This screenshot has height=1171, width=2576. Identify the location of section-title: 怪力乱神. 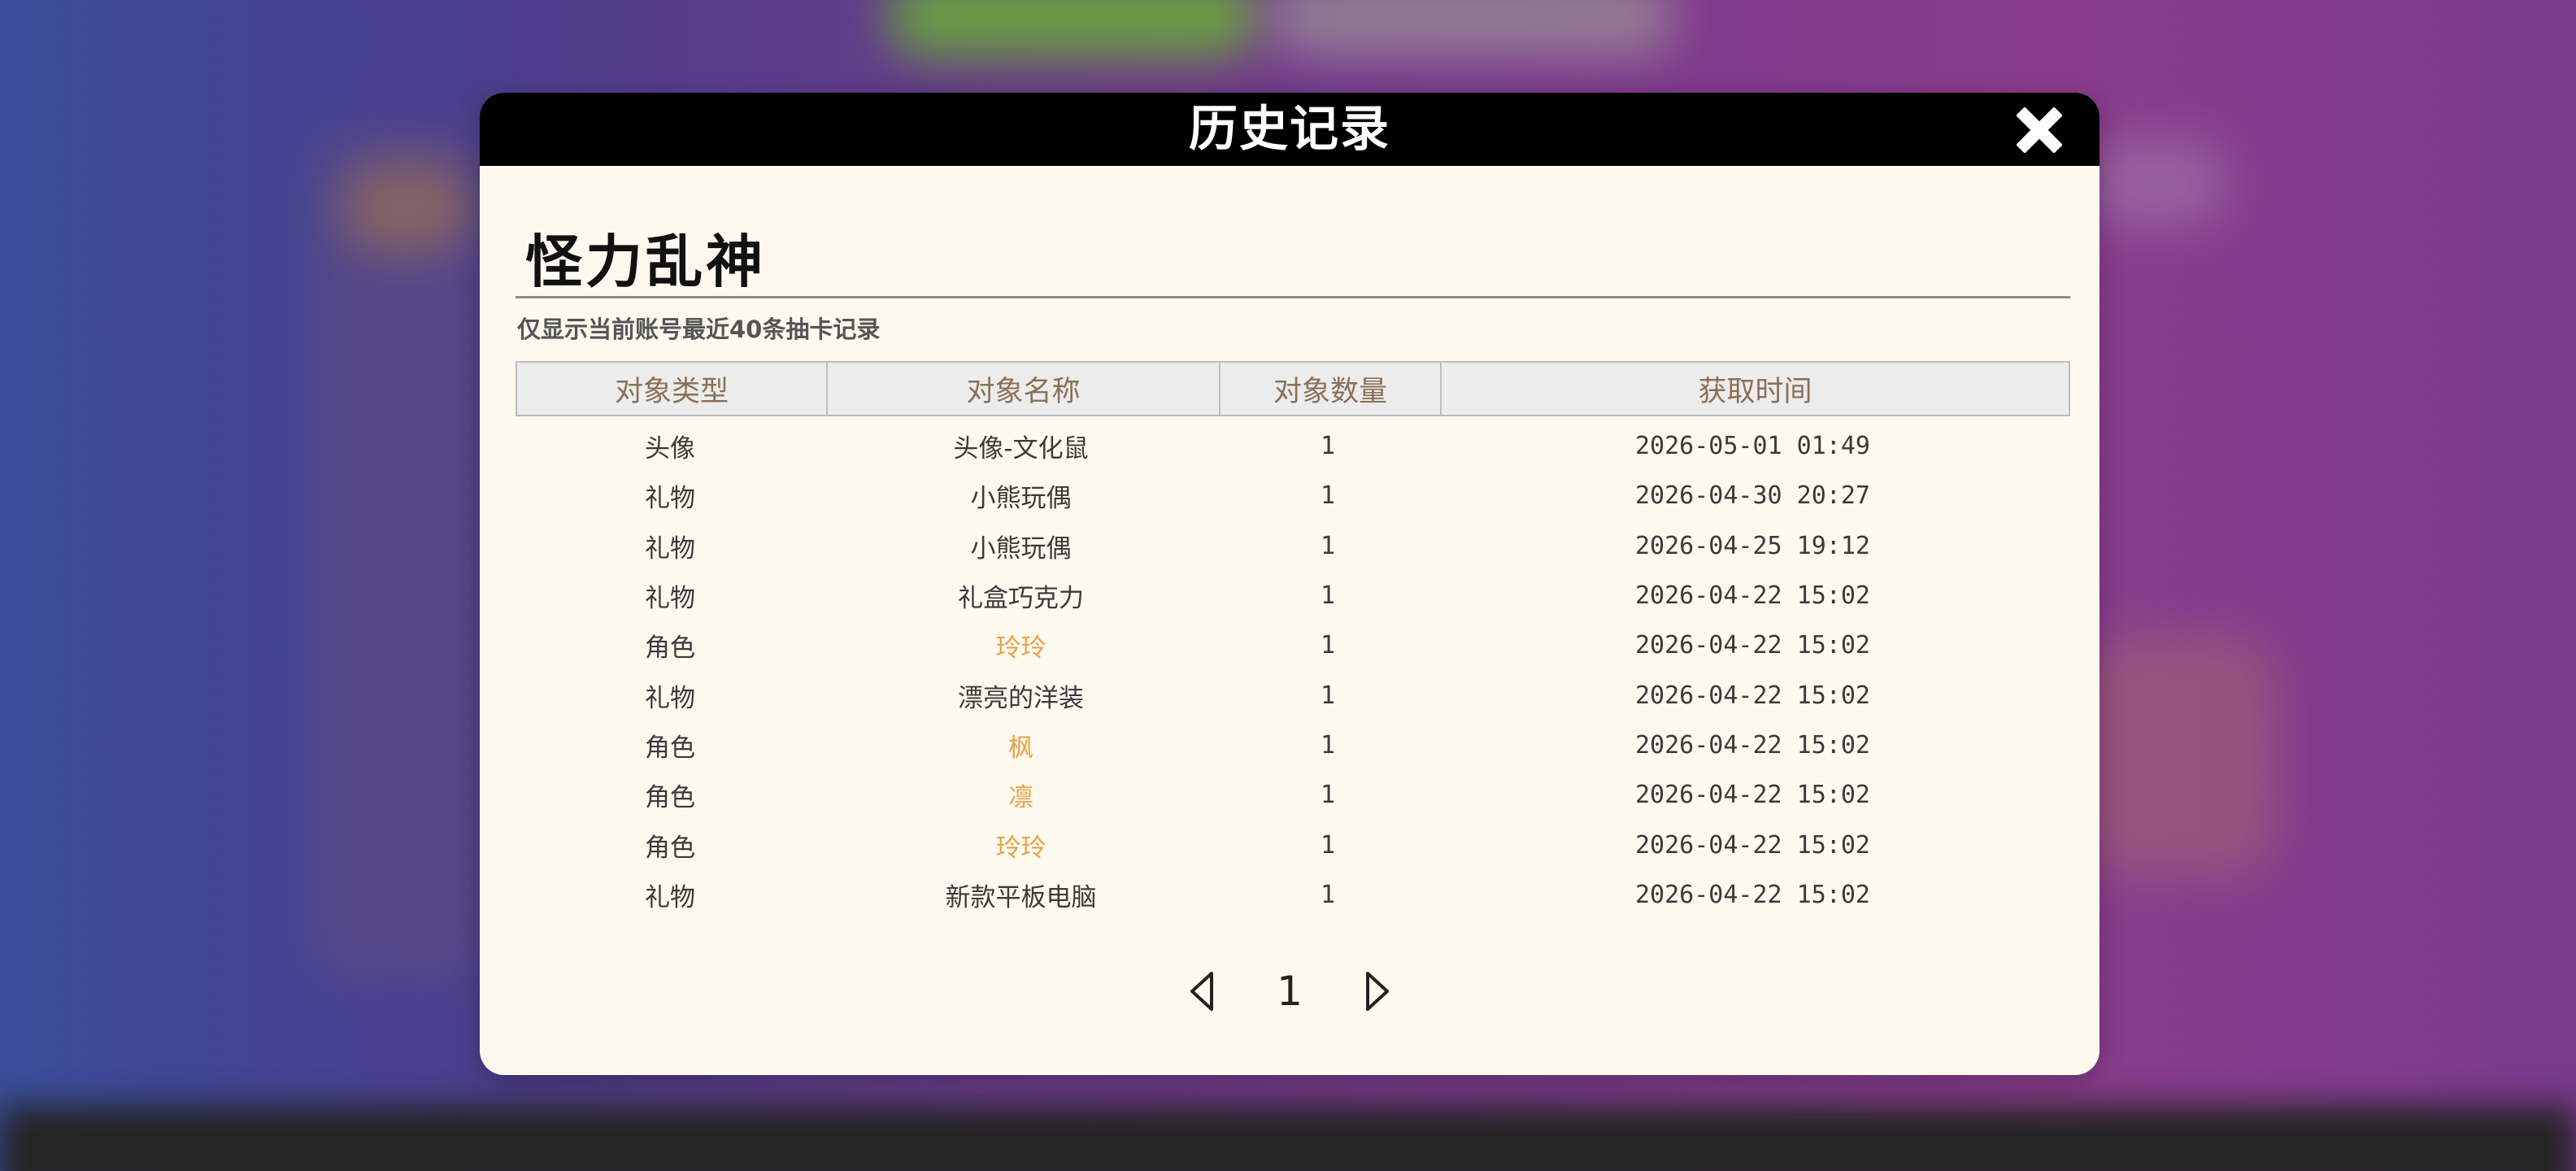
(646, 262).